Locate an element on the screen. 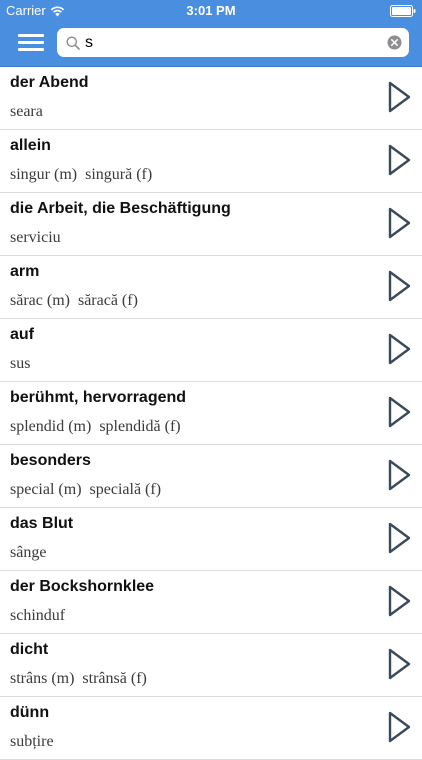 This screenshot has height=760, width=422. nav-bar is located at coordinates (211, 44).